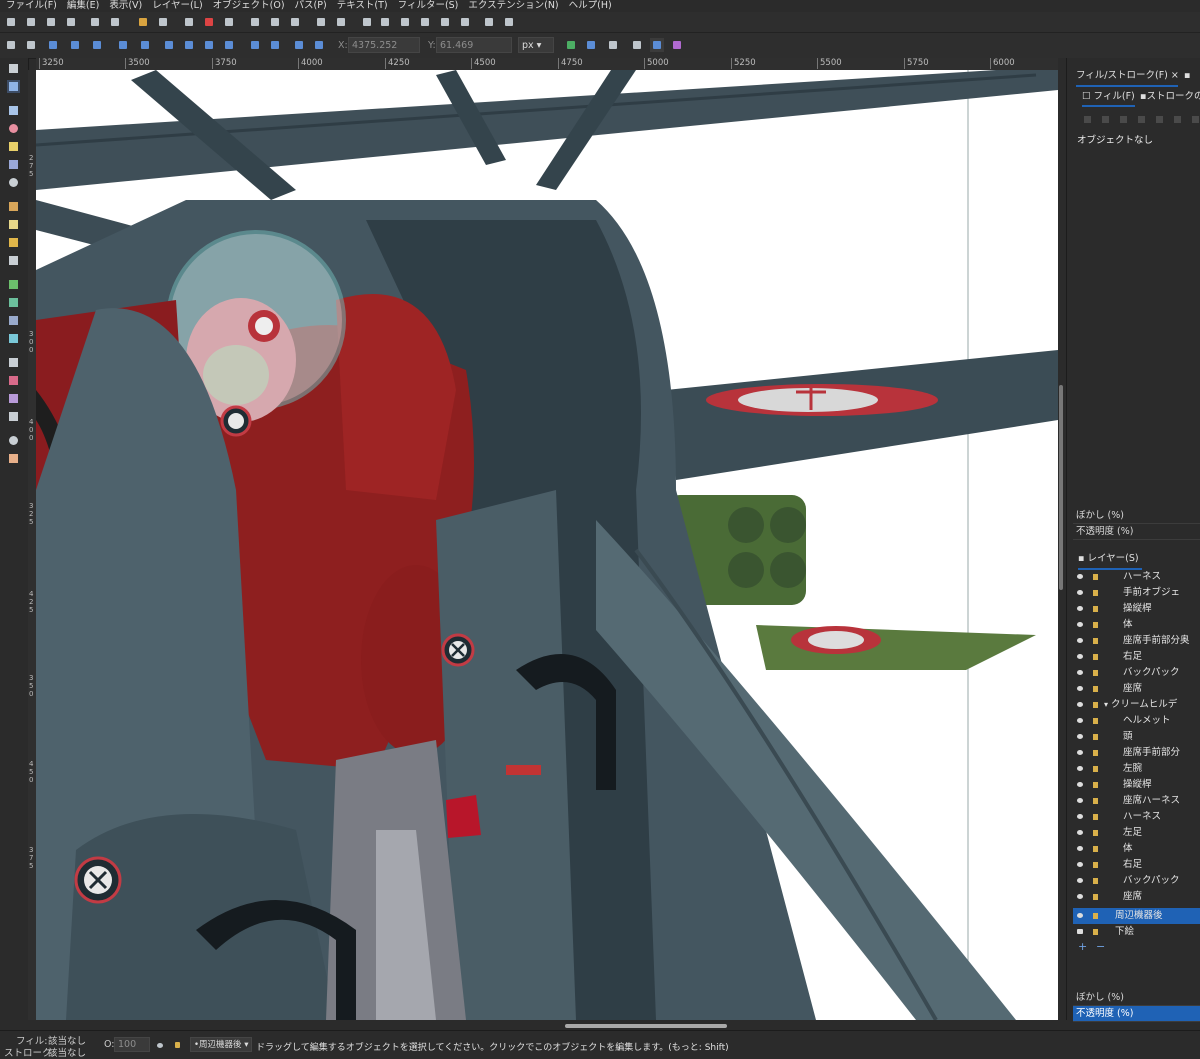 This screenshot has width=1200, height=1059. What do you see at coordinates (275, 22) in the screenshot?
I see `zoom-drawing-icon` at bounding box center [275, 22].